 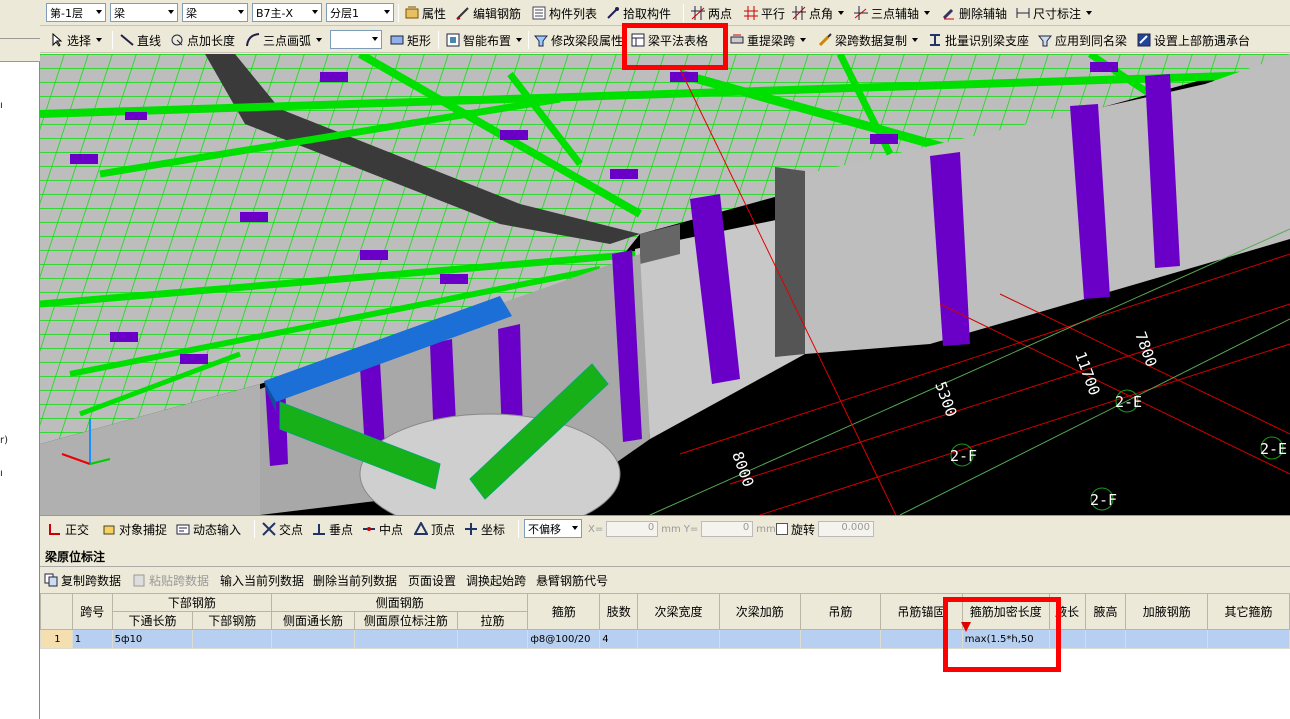 What do you see at coordinates (1167, 611) in the screenshot?
I see `col-header-haunch-rebar: 加腋钢筋` at bounding box center [1167, 611].